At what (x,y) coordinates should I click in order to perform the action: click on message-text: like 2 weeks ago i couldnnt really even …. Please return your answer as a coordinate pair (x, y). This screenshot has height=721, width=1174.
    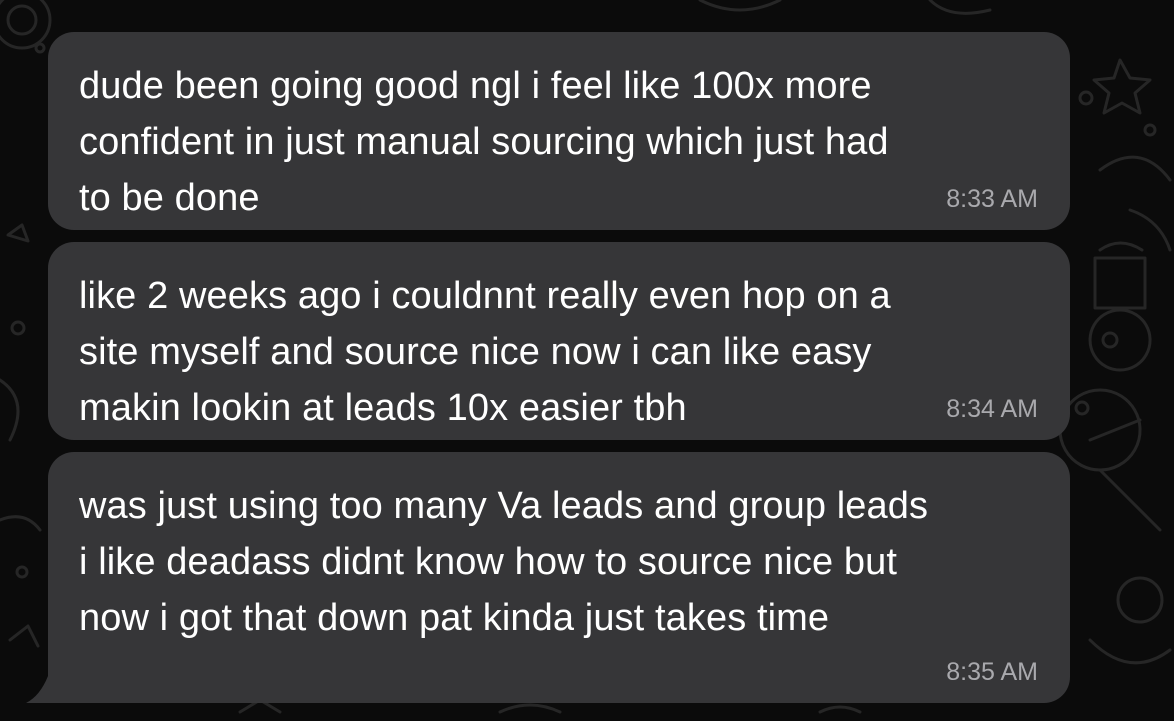
    Looking at the image, I should click on (485, 352).